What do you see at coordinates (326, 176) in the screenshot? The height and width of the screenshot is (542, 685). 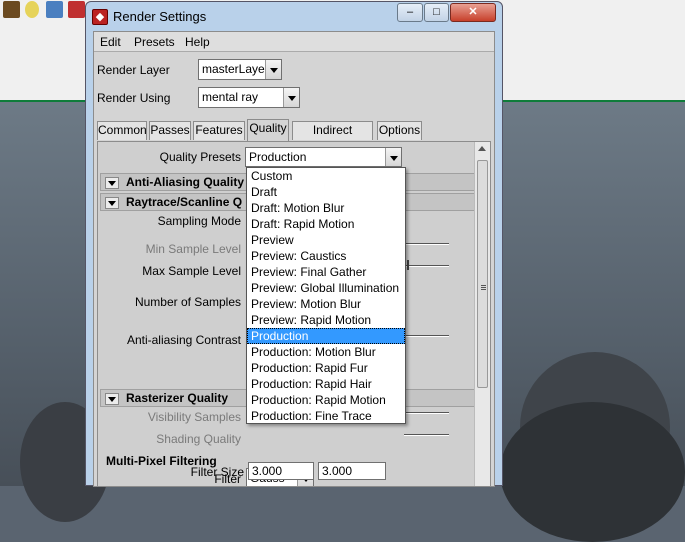 I see `dropdown-item: Custom` at bounding box center [326, 176].